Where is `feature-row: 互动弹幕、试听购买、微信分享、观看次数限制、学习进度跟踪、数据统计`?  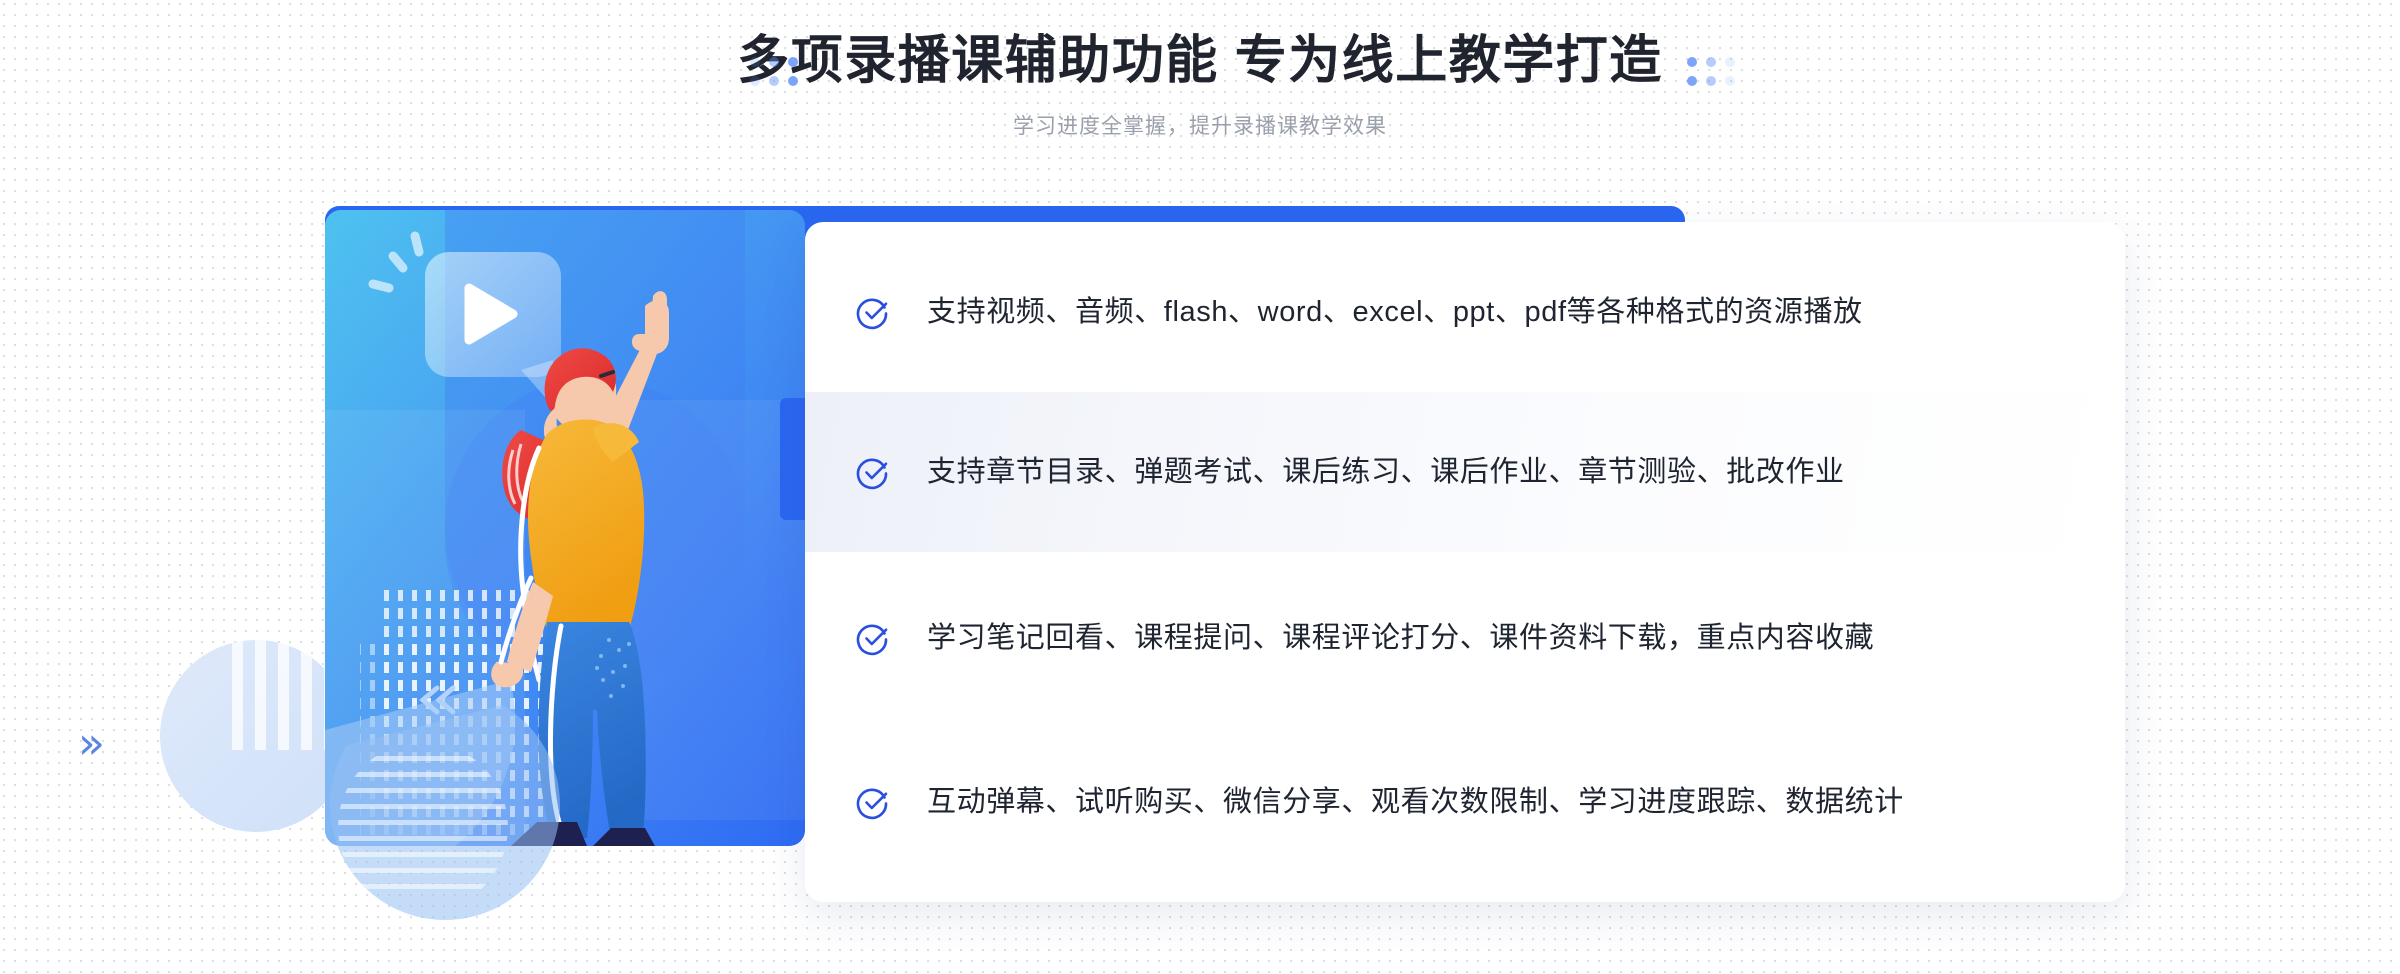 feature-row: 互动弹幕、试听购买、微信分享、观看次数限制、学习进度跟踪、数据统计 is located at coordinates (1465, 802).